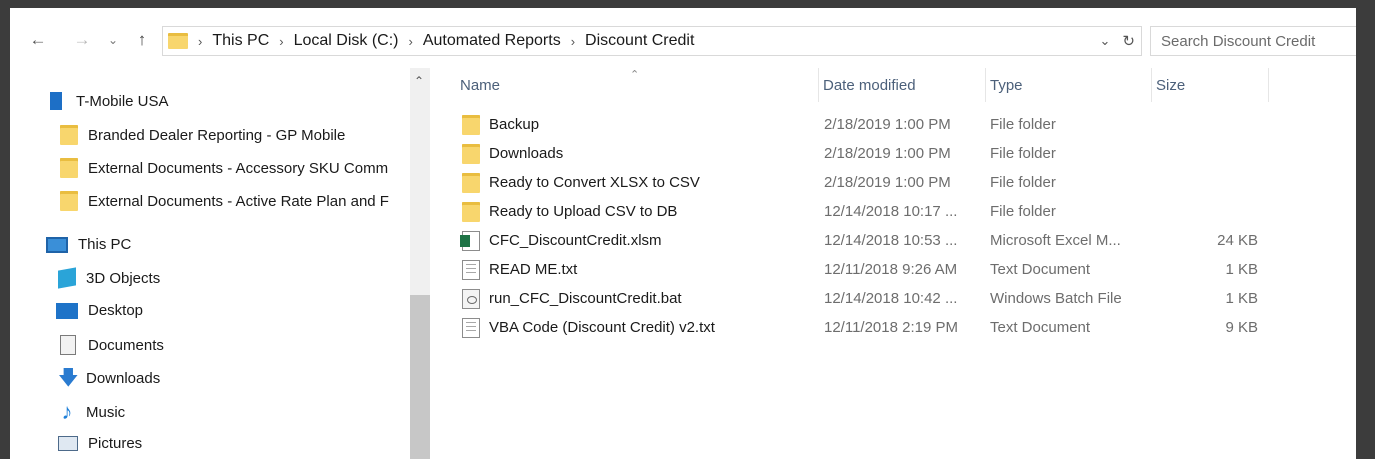  I want to click on file-name: Backup, so click(514, 124).